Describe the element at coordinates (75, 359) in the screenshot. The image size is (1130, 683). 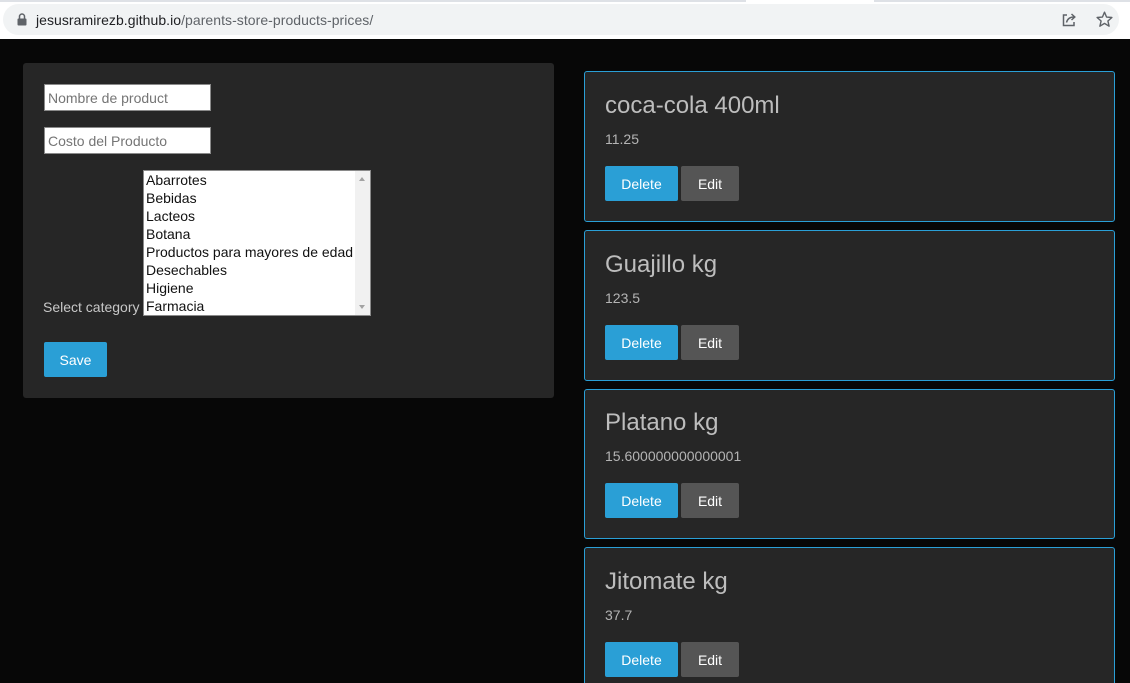
I see `save-button: Save` at that location.